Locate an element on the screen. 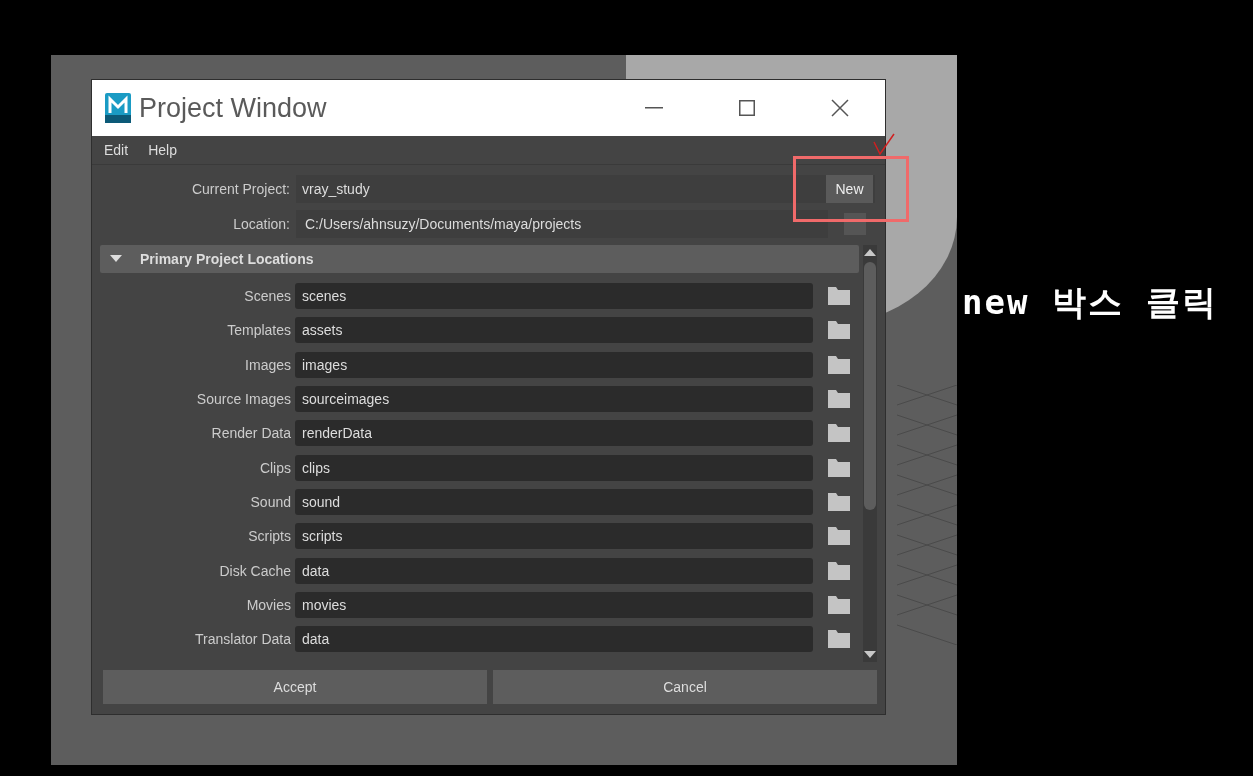 This screenshot has width=1253, height=776. path-field: renderData is located at coordinates (554, 433).